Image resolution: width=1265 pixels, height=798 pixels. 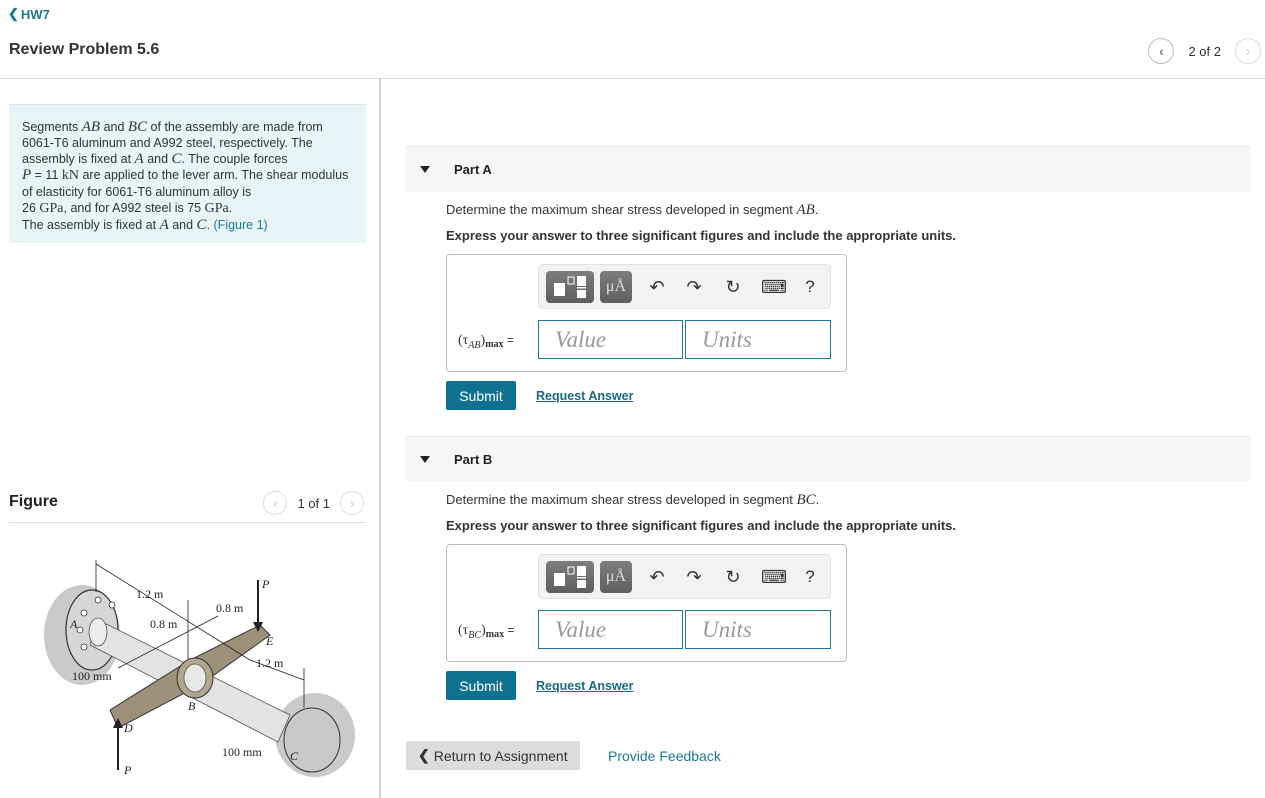 I want to click on header-divider, so click(x=632, y=78).